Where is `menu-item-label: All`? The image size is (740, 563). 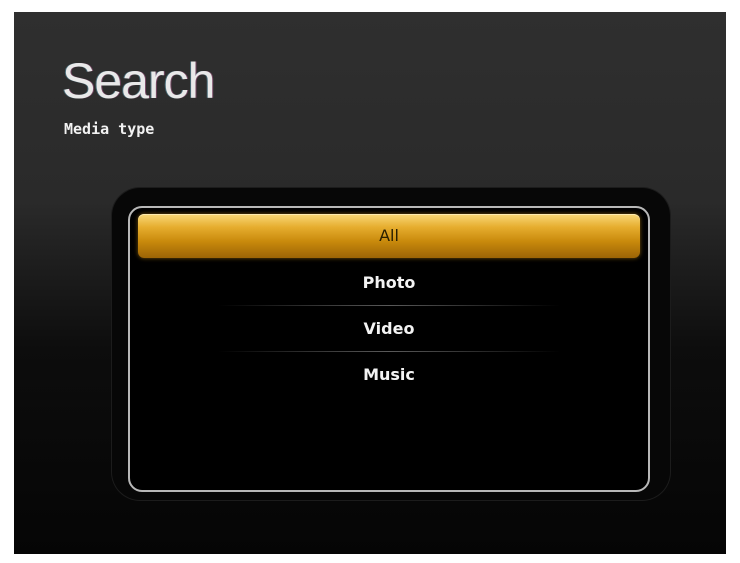 menu-item-label: All is located at coordinates (389, 235).